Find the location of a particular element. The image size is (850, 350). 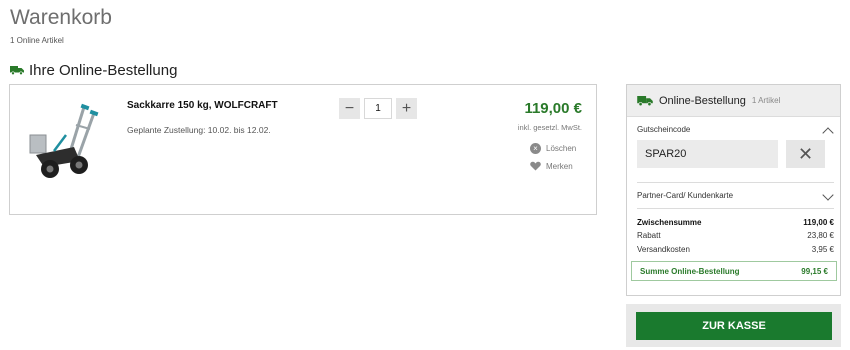

delete-icon: × is located at coordinates (535, 148).